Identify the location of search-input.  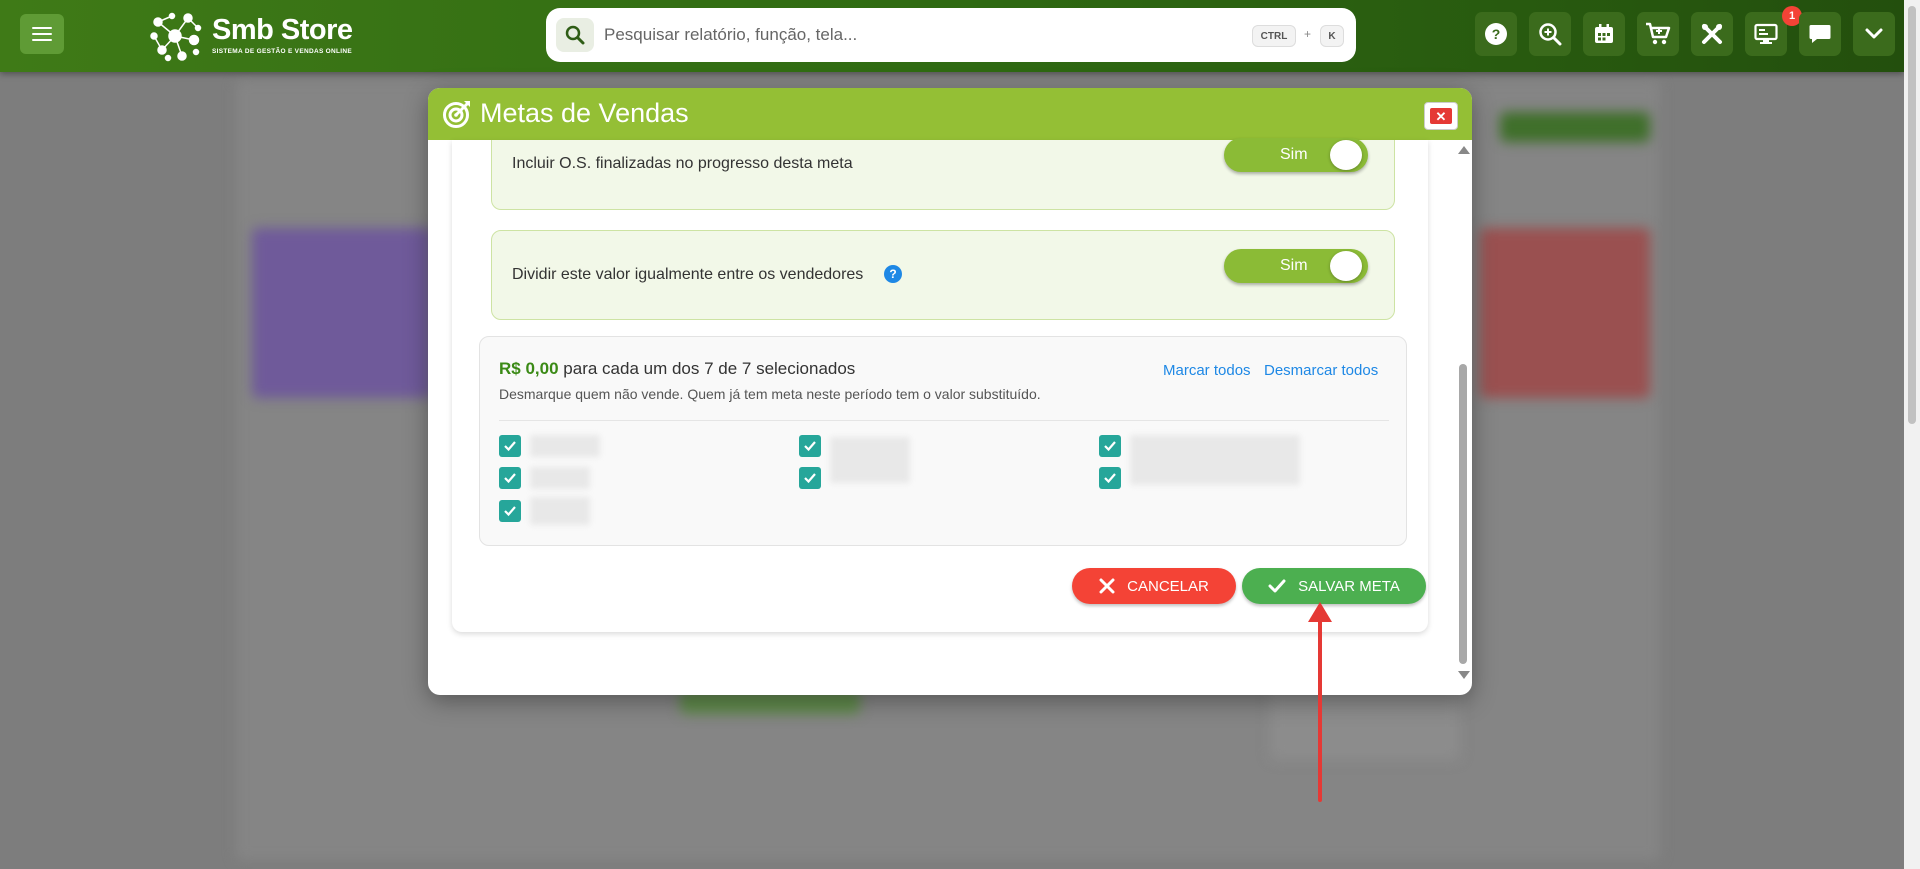
(904, 35).